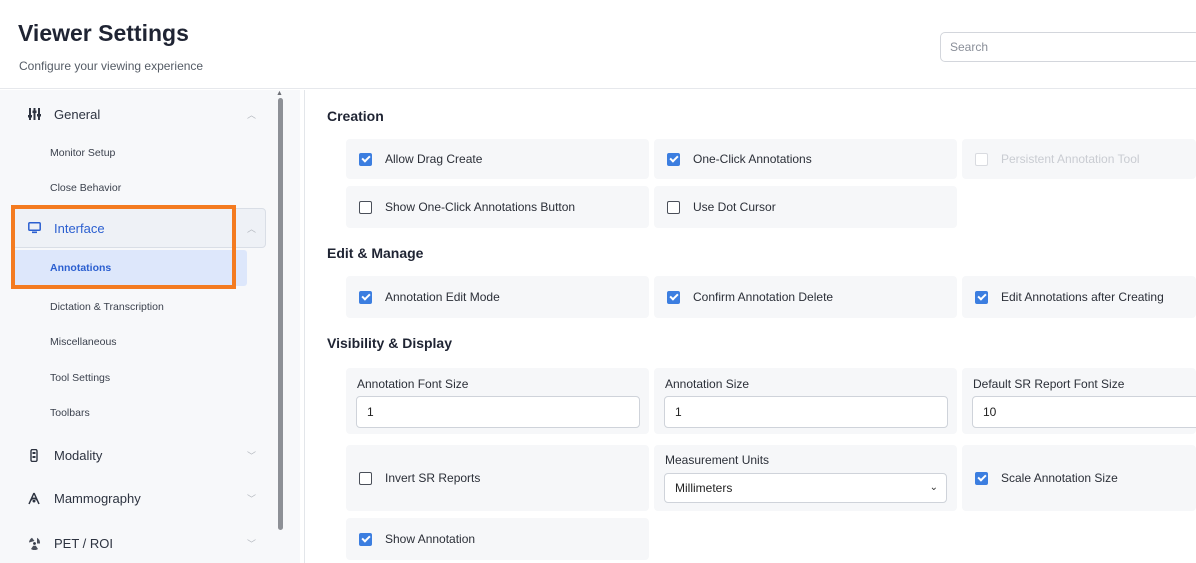 Image resolution: width=1196 pixels, height=563 pixels. Describe the element at coordinates (97, 498) in the screenshot. I see `sidebar-item-label: Mammography` at that location.